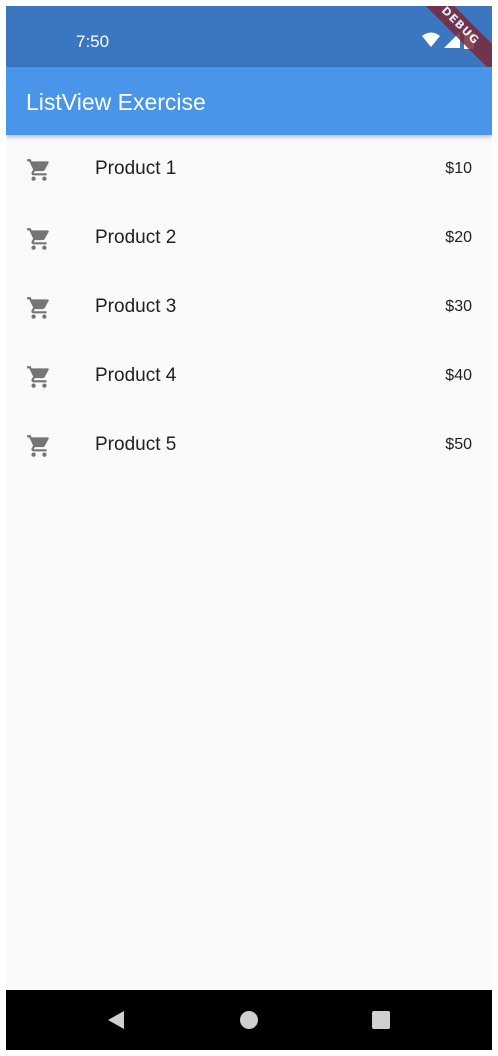 This screenshot has width=498, height=1056. Describe the element at coordinates (136, 375) in the screenshot. I see `product-name: Product 4` at that location.